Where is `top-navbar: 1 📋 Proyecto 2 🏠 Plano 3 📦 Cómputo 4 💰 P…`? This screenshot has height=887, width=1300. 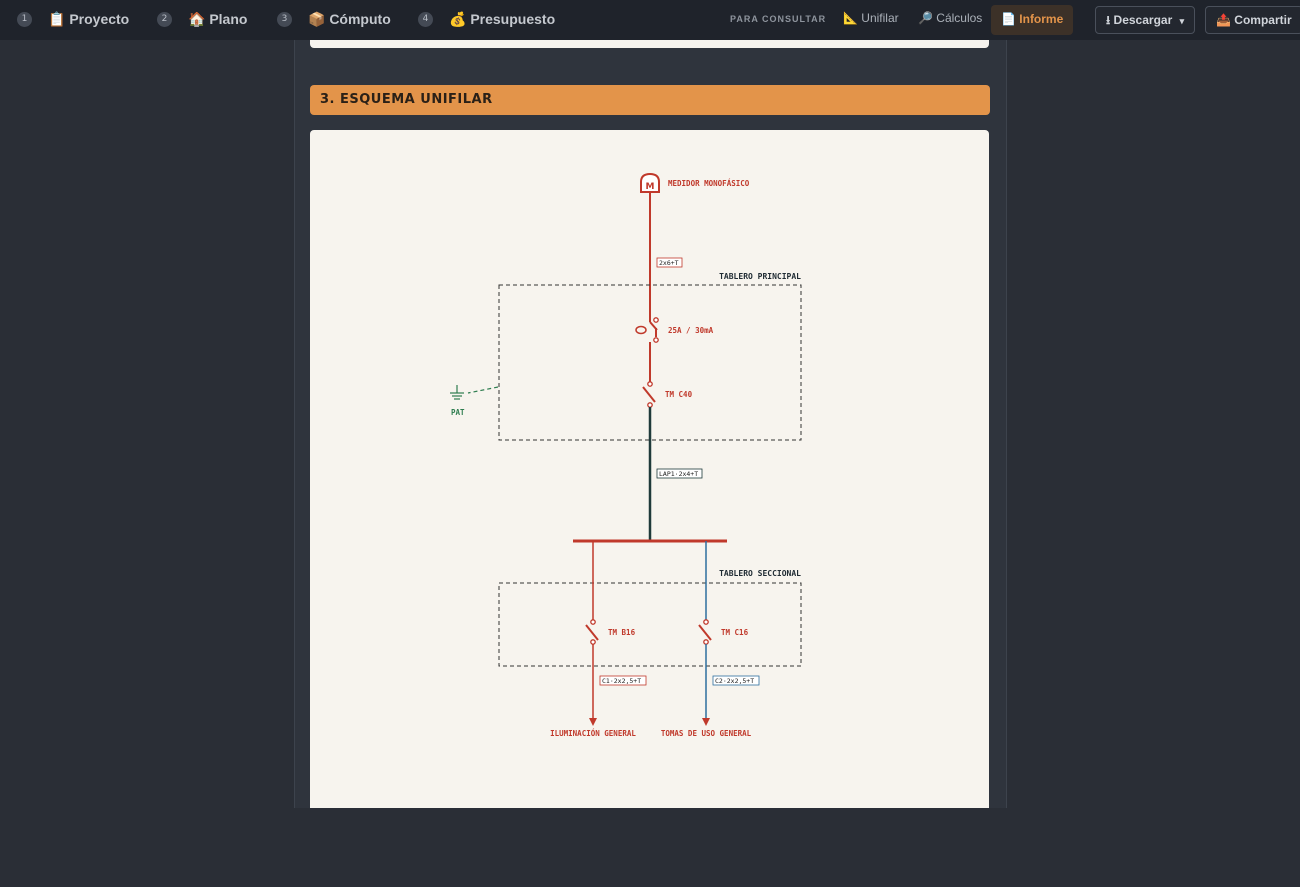 top-navbar: 1 📋 Proyecto 2 🏠 Plano 3 📦 Cómputo 4 💰 P… is located at coordinates (650, 20).